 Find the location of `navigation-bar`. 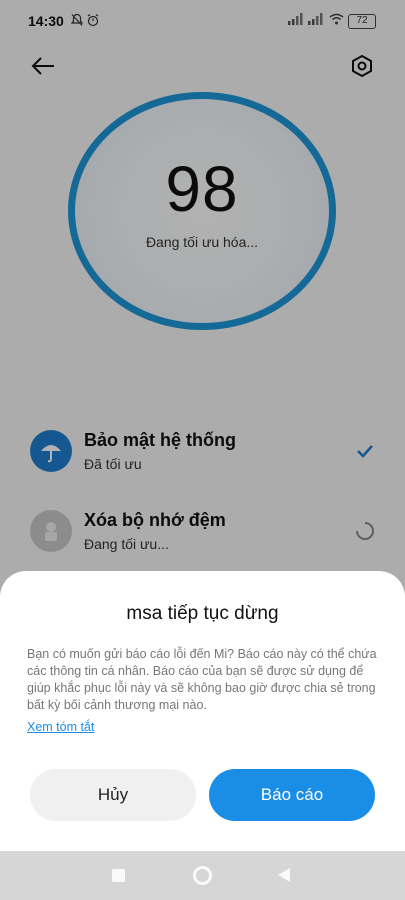

navigation-bar is located at coordinates (202, 875).